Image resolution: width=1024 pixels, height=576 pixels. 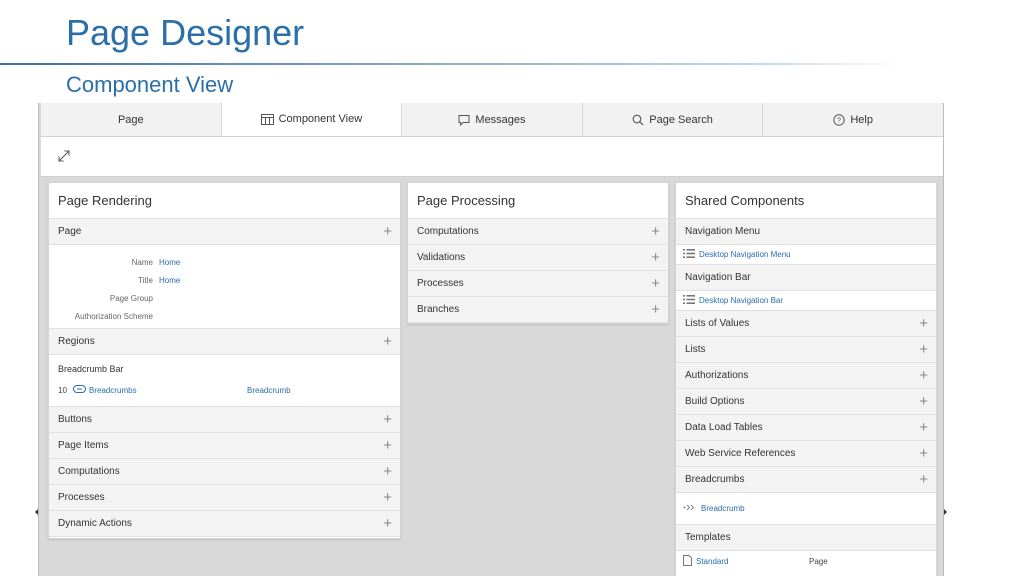 I want to click on tab-component-view: Component View, so click(x=312, y=119).